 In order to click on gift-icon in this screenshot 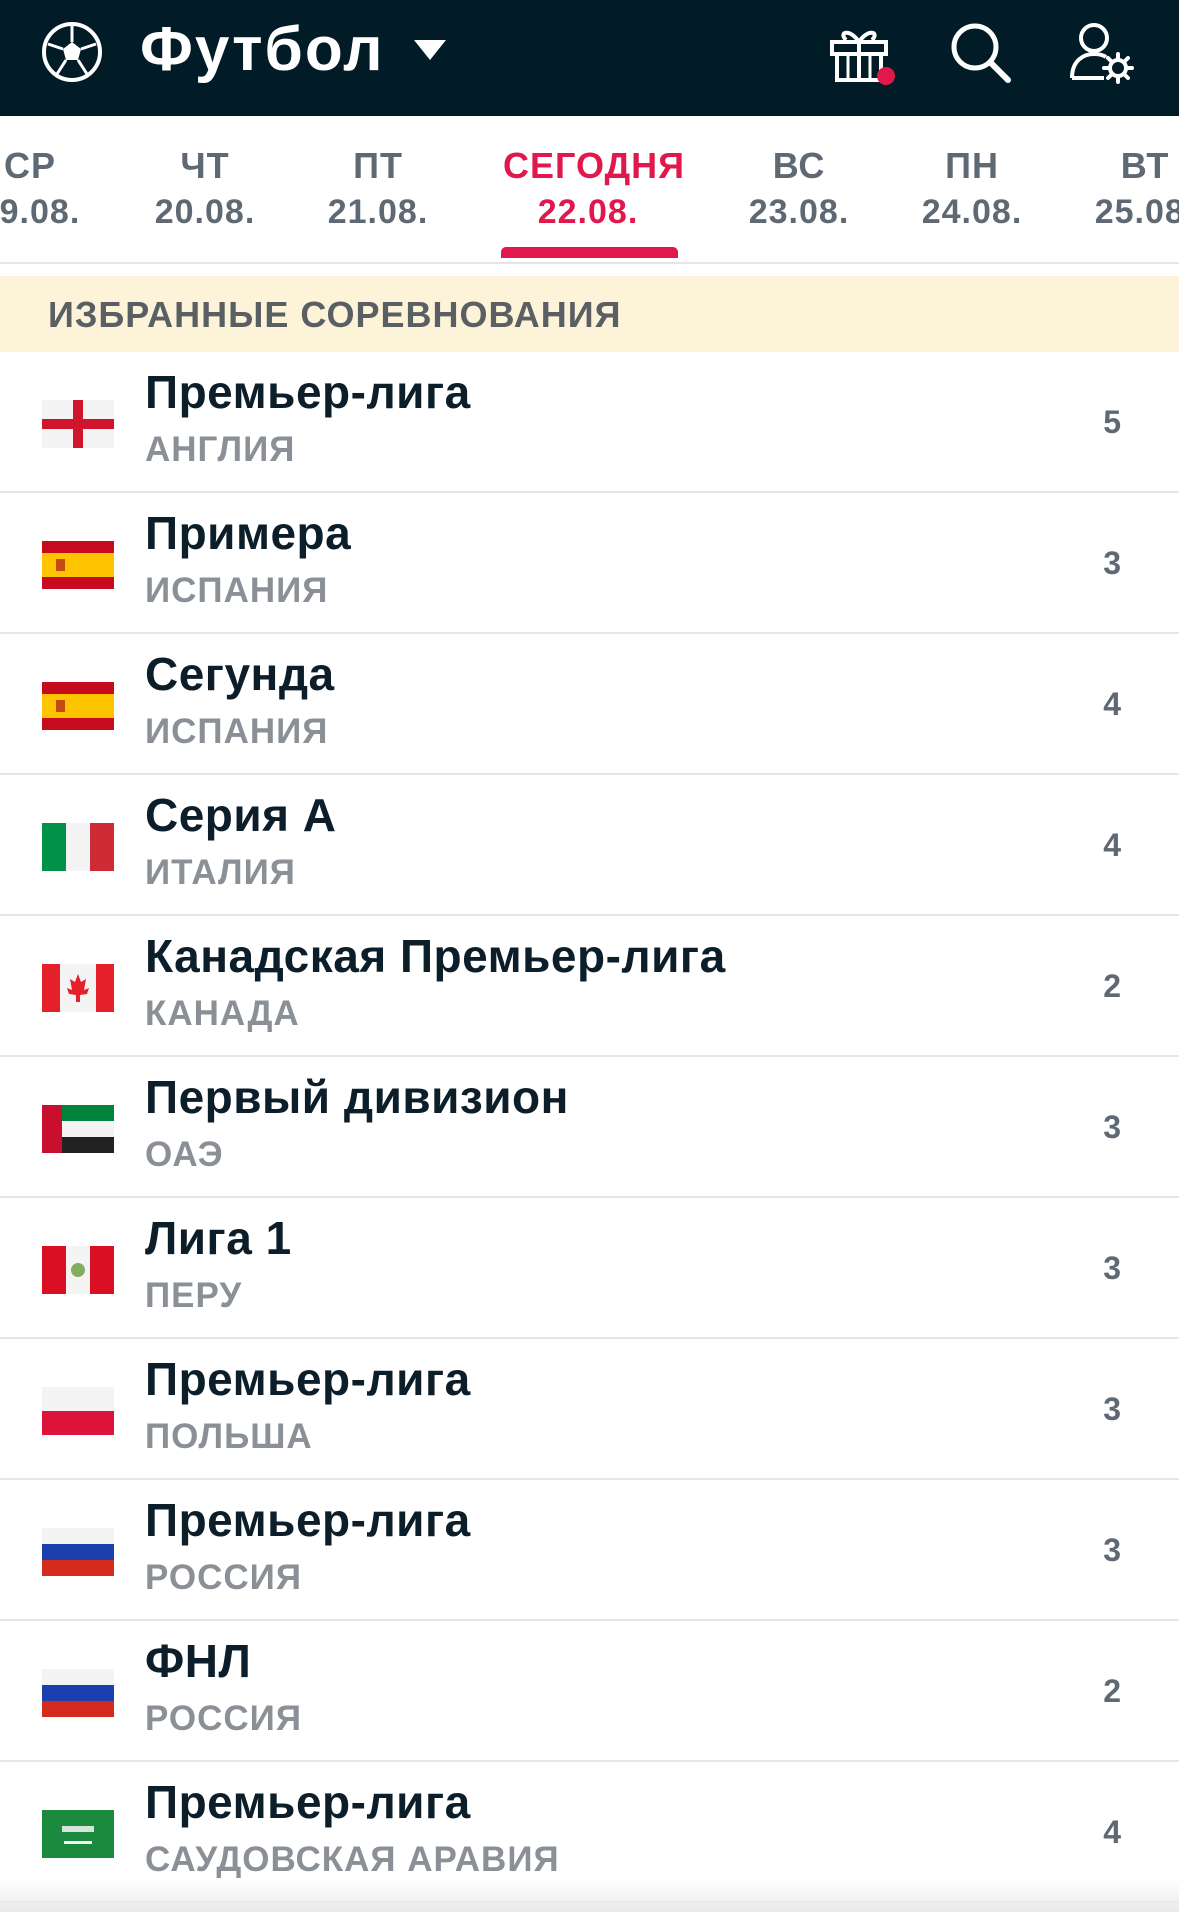, I will do `click(861, 53)`.